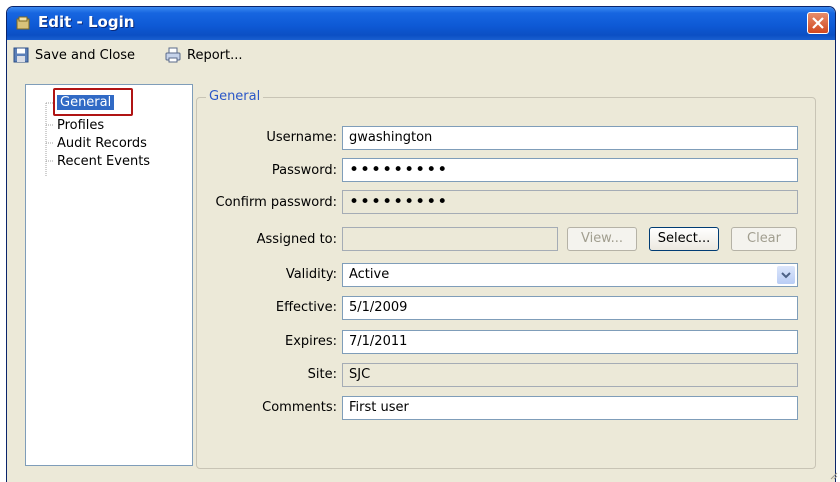  What do you see at coordinates (833, 475) in the screenshot?
I see `resize-grip-icon` at bounding box center [833, 475].